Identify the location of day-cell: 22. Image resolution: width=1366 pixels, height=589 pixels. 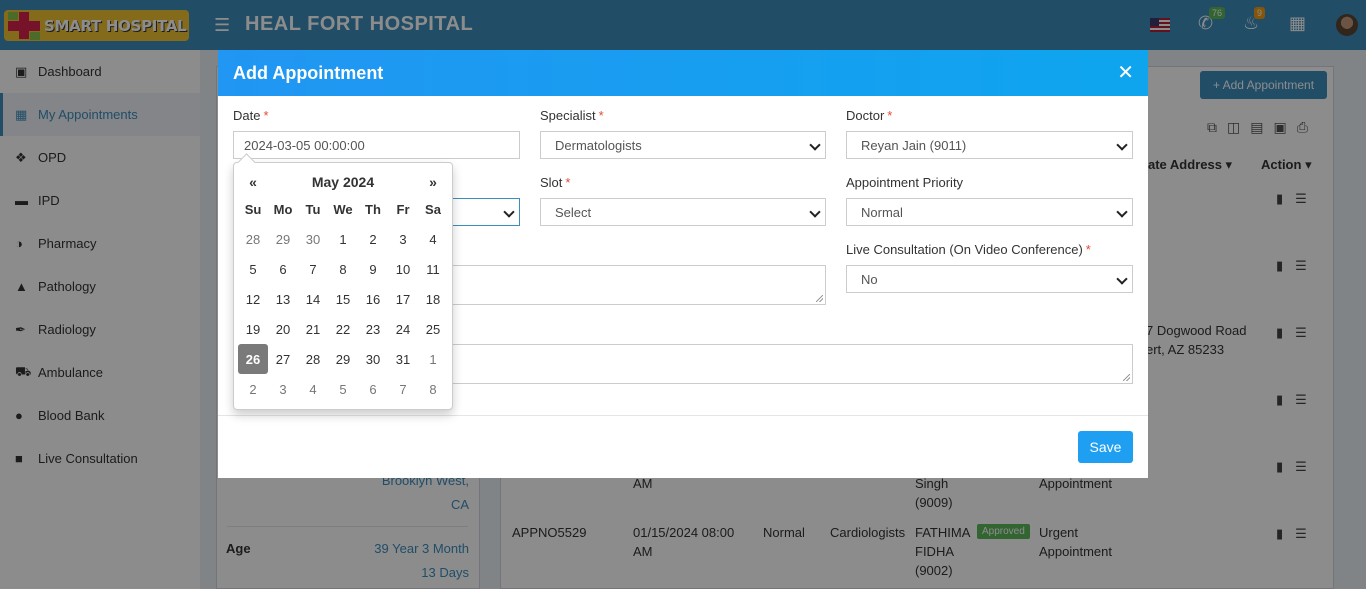
(343, 329).